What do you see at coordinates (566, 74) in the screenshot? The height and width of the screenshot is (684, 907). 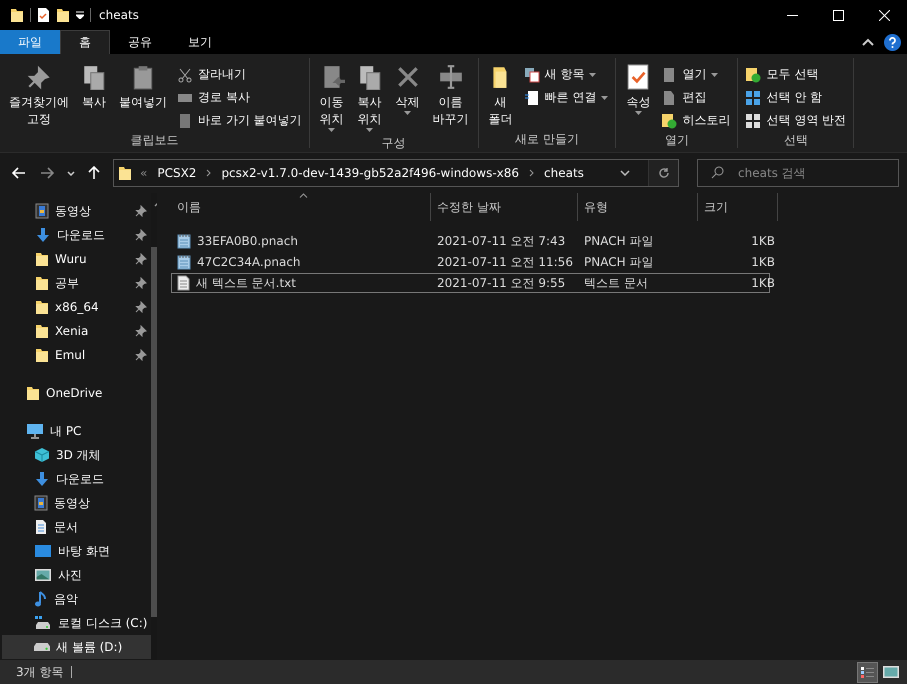 I see `ribbon-button: 새 항목` at bounding box center [566, 74].